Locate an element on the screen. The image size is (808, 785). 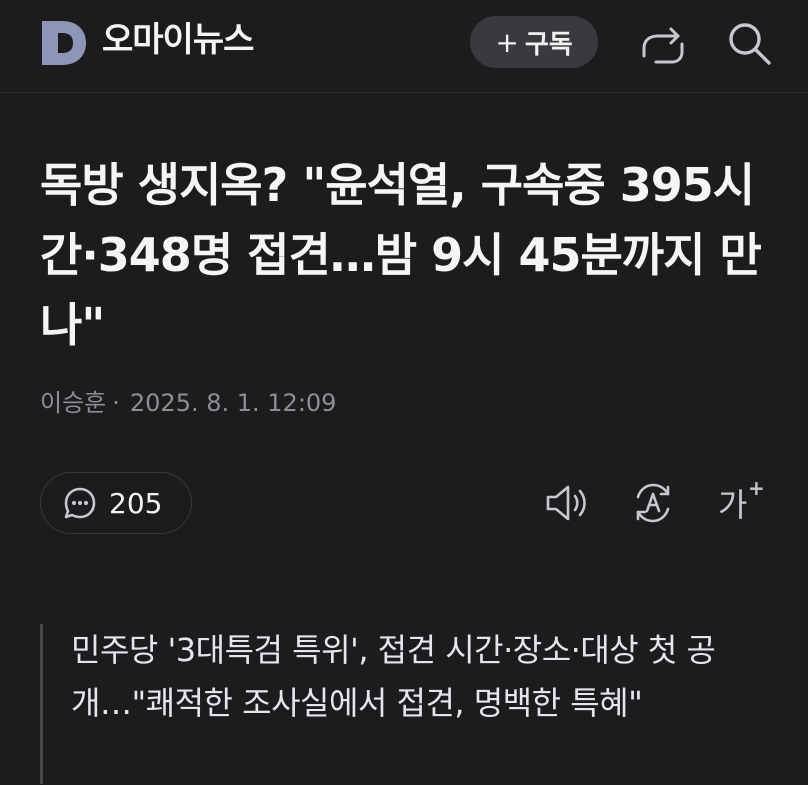
speaker-icon is located at coordinates (567, 503).